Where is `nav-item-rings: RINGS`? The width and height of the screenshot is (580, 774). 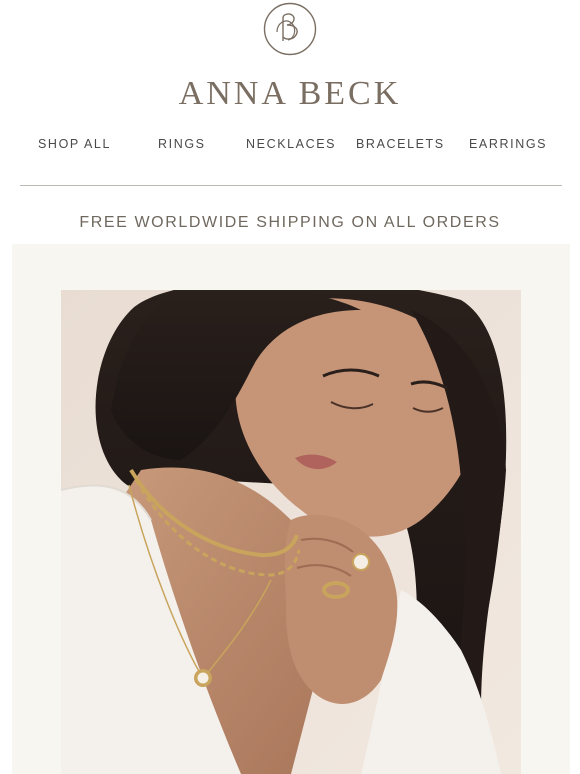 nav-item-rings: RINGS is located at coordinates (182, 144).